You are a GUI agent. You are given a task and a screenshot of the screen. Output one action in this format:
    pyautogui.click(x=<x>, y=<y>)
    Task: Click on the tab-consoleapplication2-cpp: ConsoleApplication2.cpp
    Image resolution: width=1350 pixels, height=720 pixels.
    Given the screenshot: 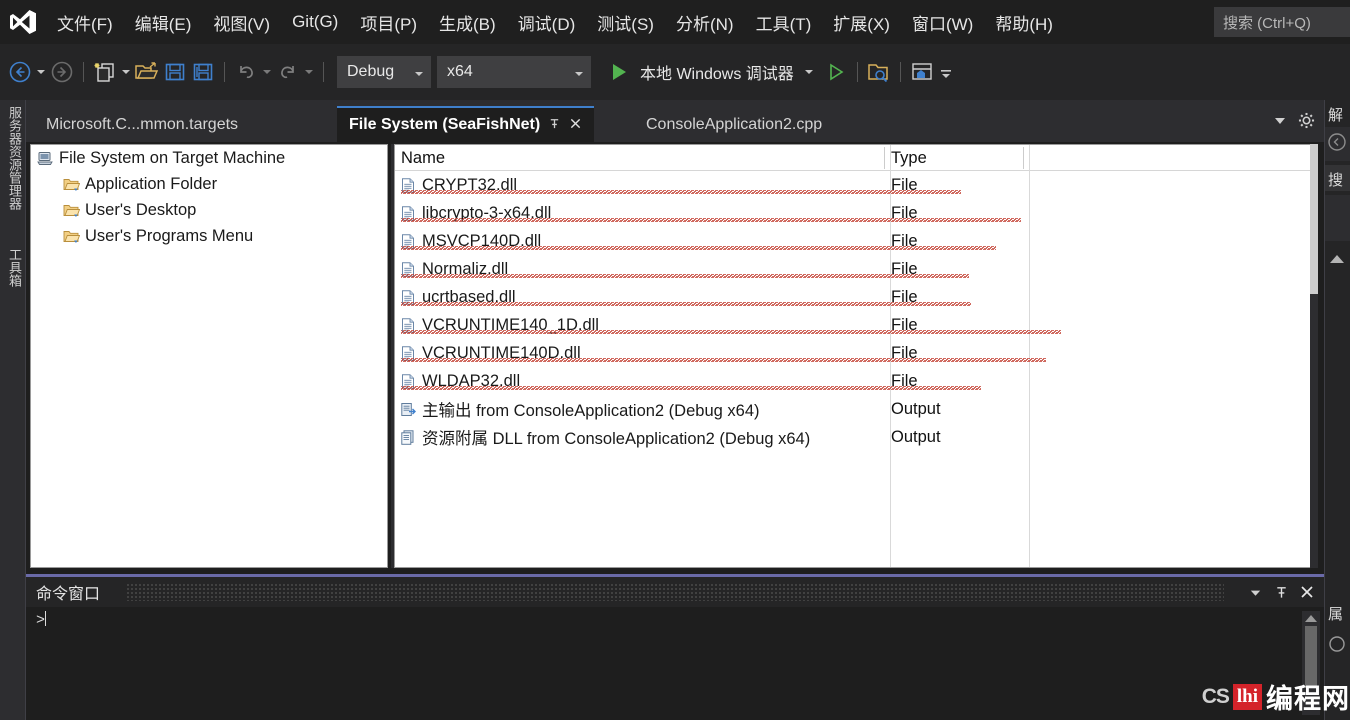 What is the action you would take?
    pyautogui.click(x=734, y=125)
    